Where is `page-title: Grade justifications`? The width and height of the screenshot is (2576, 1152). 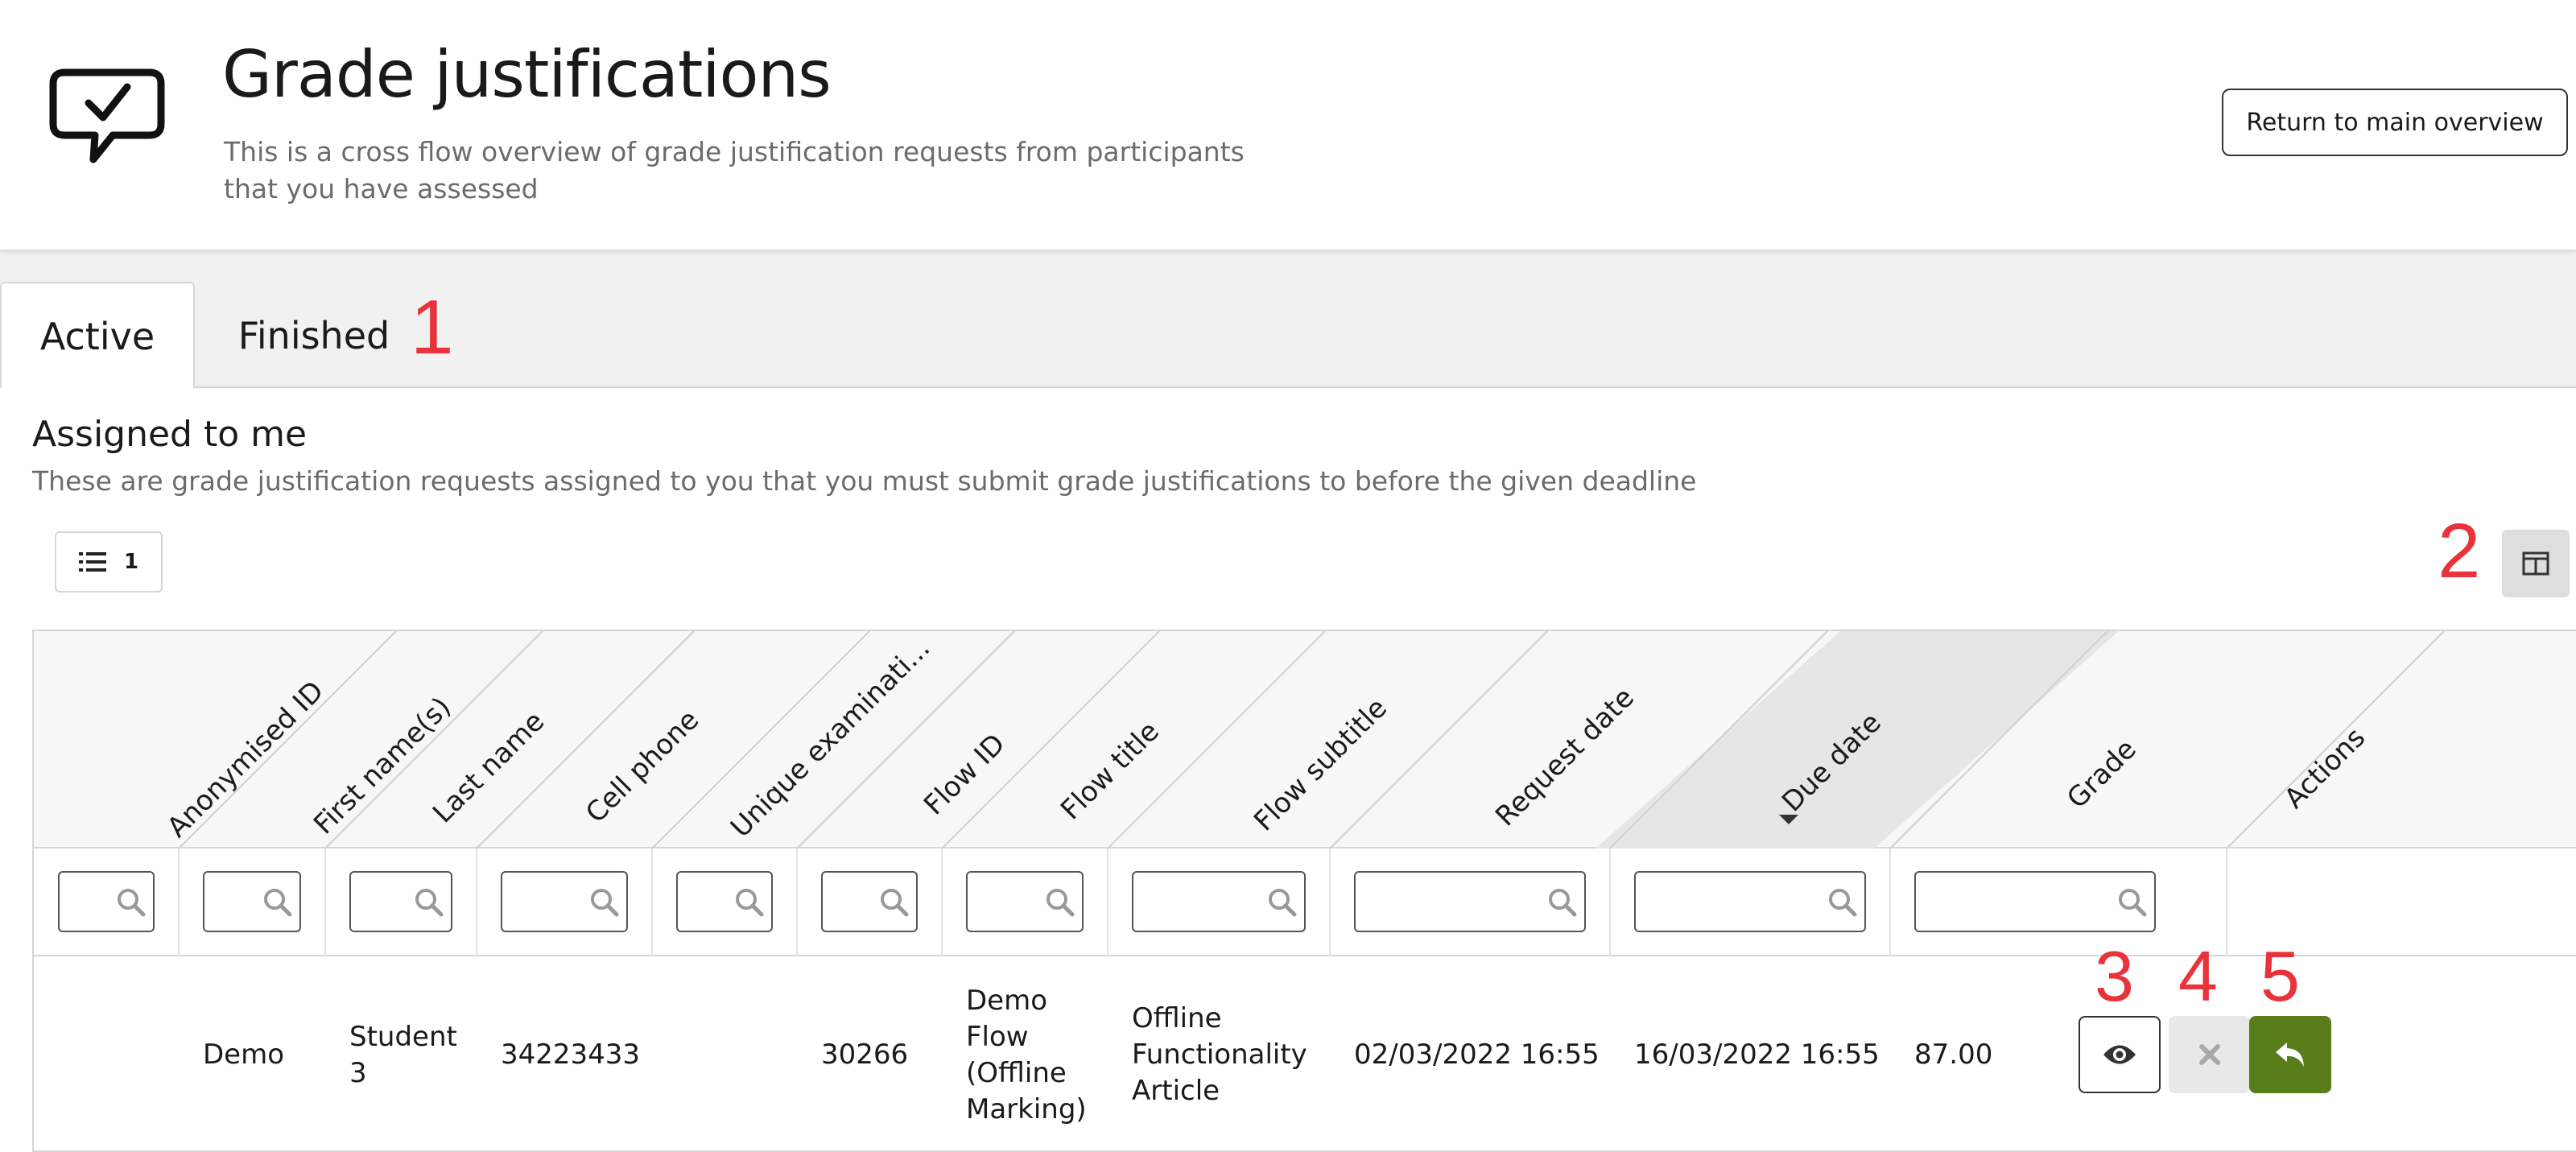
page-title: Grade justifications is located at coordinates (527, 74).